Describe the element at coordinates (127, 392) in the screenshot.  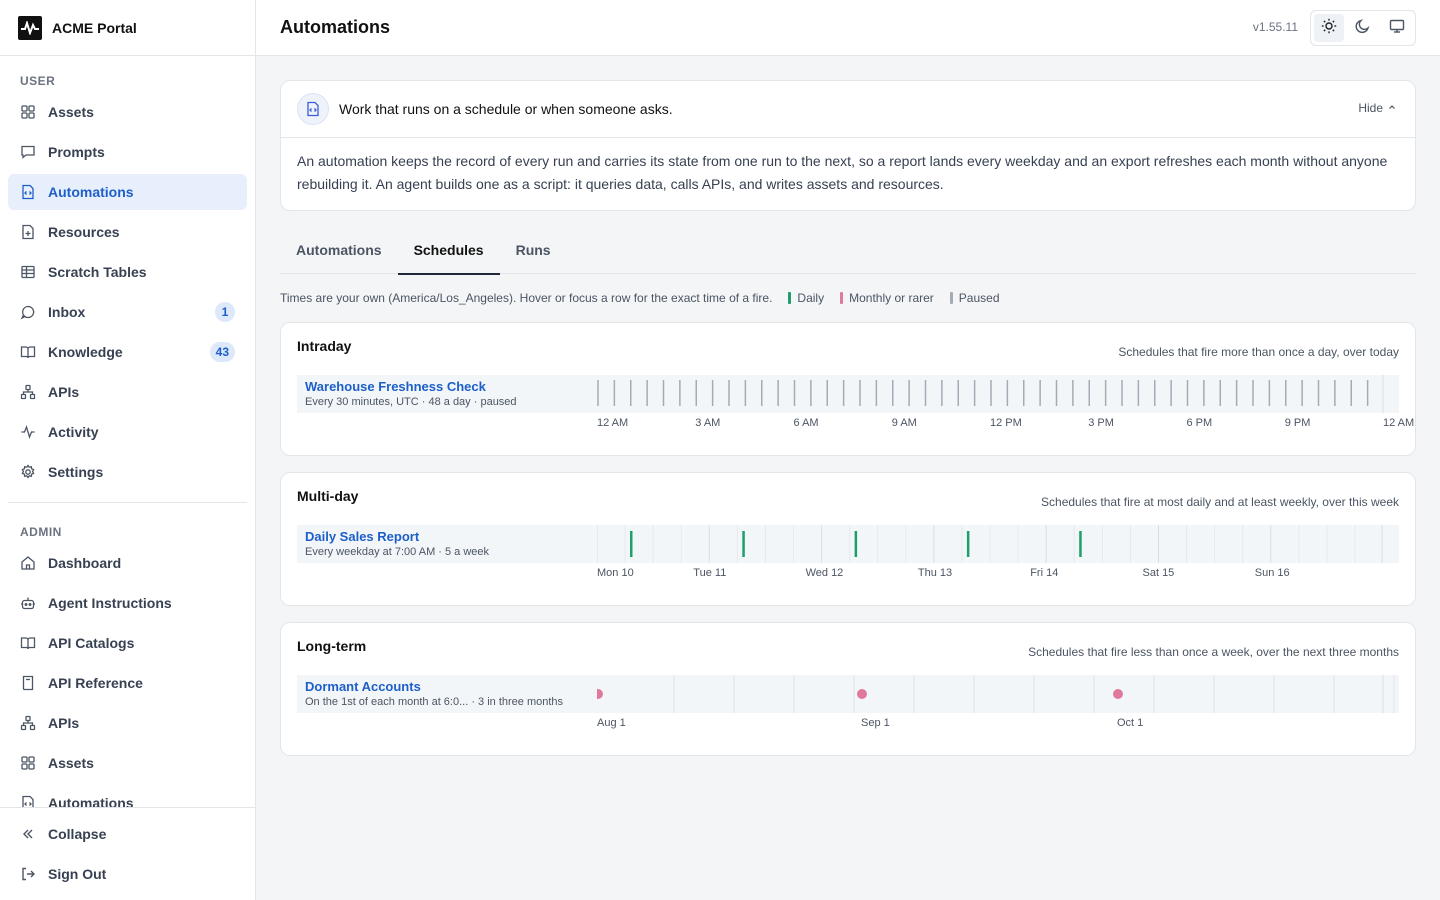
I see `sidebar-item-apis: APIs` at that location.